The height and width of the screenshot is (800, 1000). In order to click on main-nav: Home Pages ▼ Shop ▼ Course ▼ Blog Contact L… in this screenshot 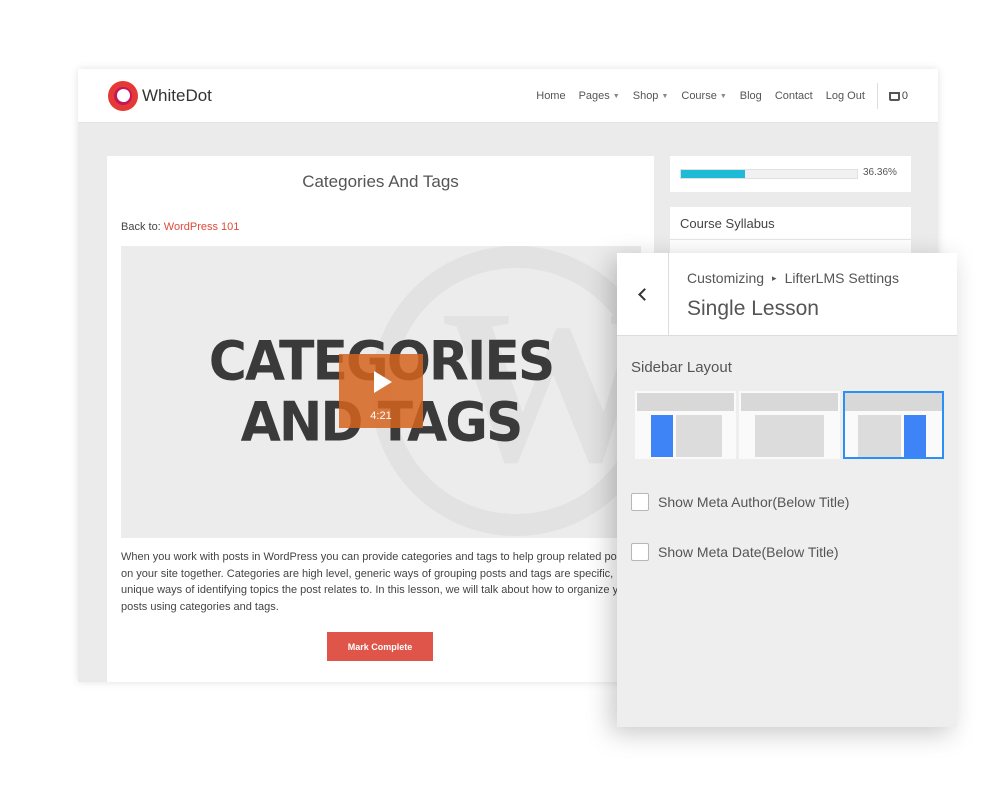, I will do `click(715, 96)`.